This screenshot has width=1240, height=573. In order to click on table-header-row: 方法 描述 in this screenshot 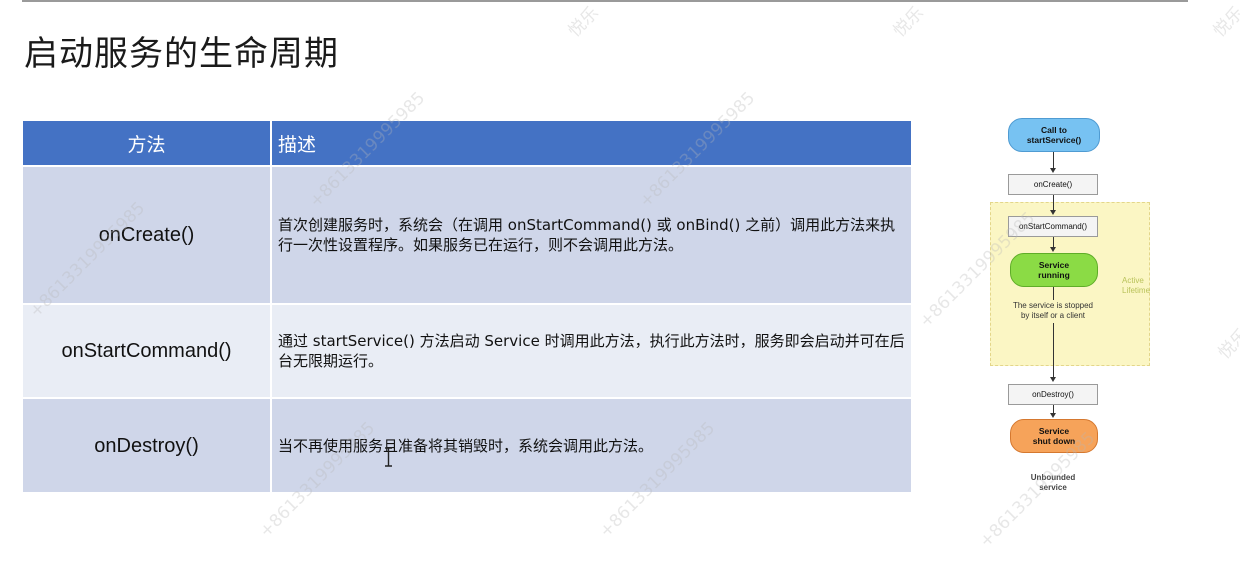, I will do `click(468, 143)`.